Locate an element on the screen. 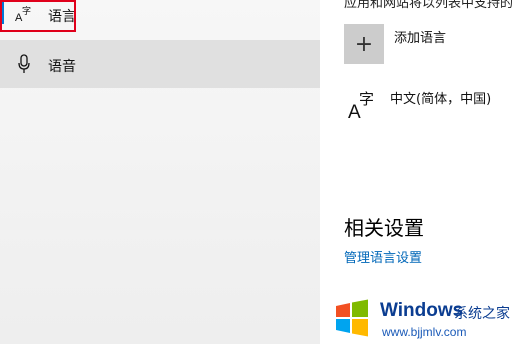 This screenshot has width=520, height=344. related-settings-heading: 相关设置 is located at coordinates (384, 228).